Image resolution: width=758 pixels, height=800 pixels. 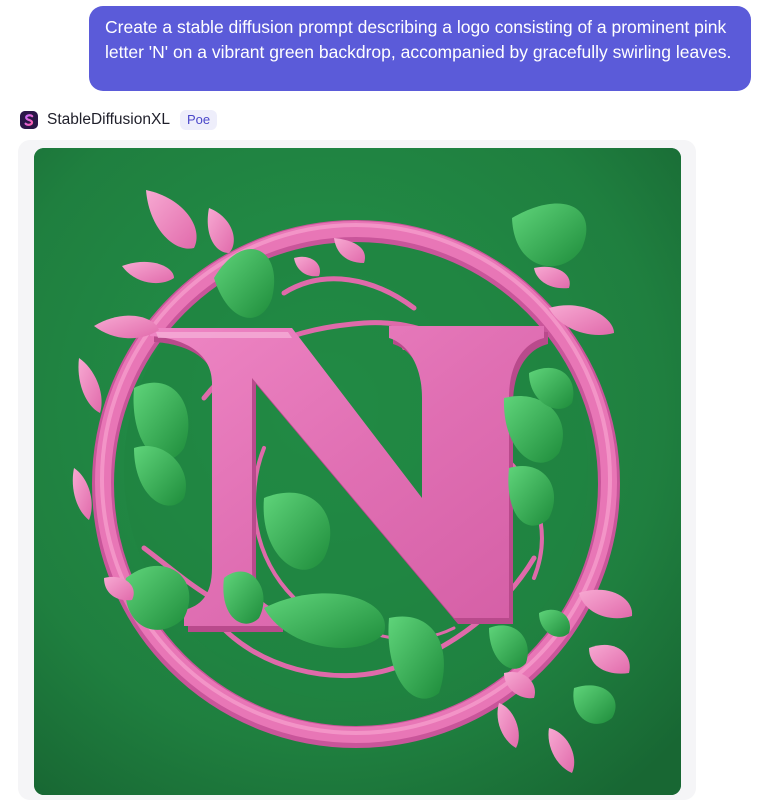 What do you see at coordinates (108, 120) in the screenshot?
I see `bot-name: StableDiffusionXL` at bounding box center [108, 120].